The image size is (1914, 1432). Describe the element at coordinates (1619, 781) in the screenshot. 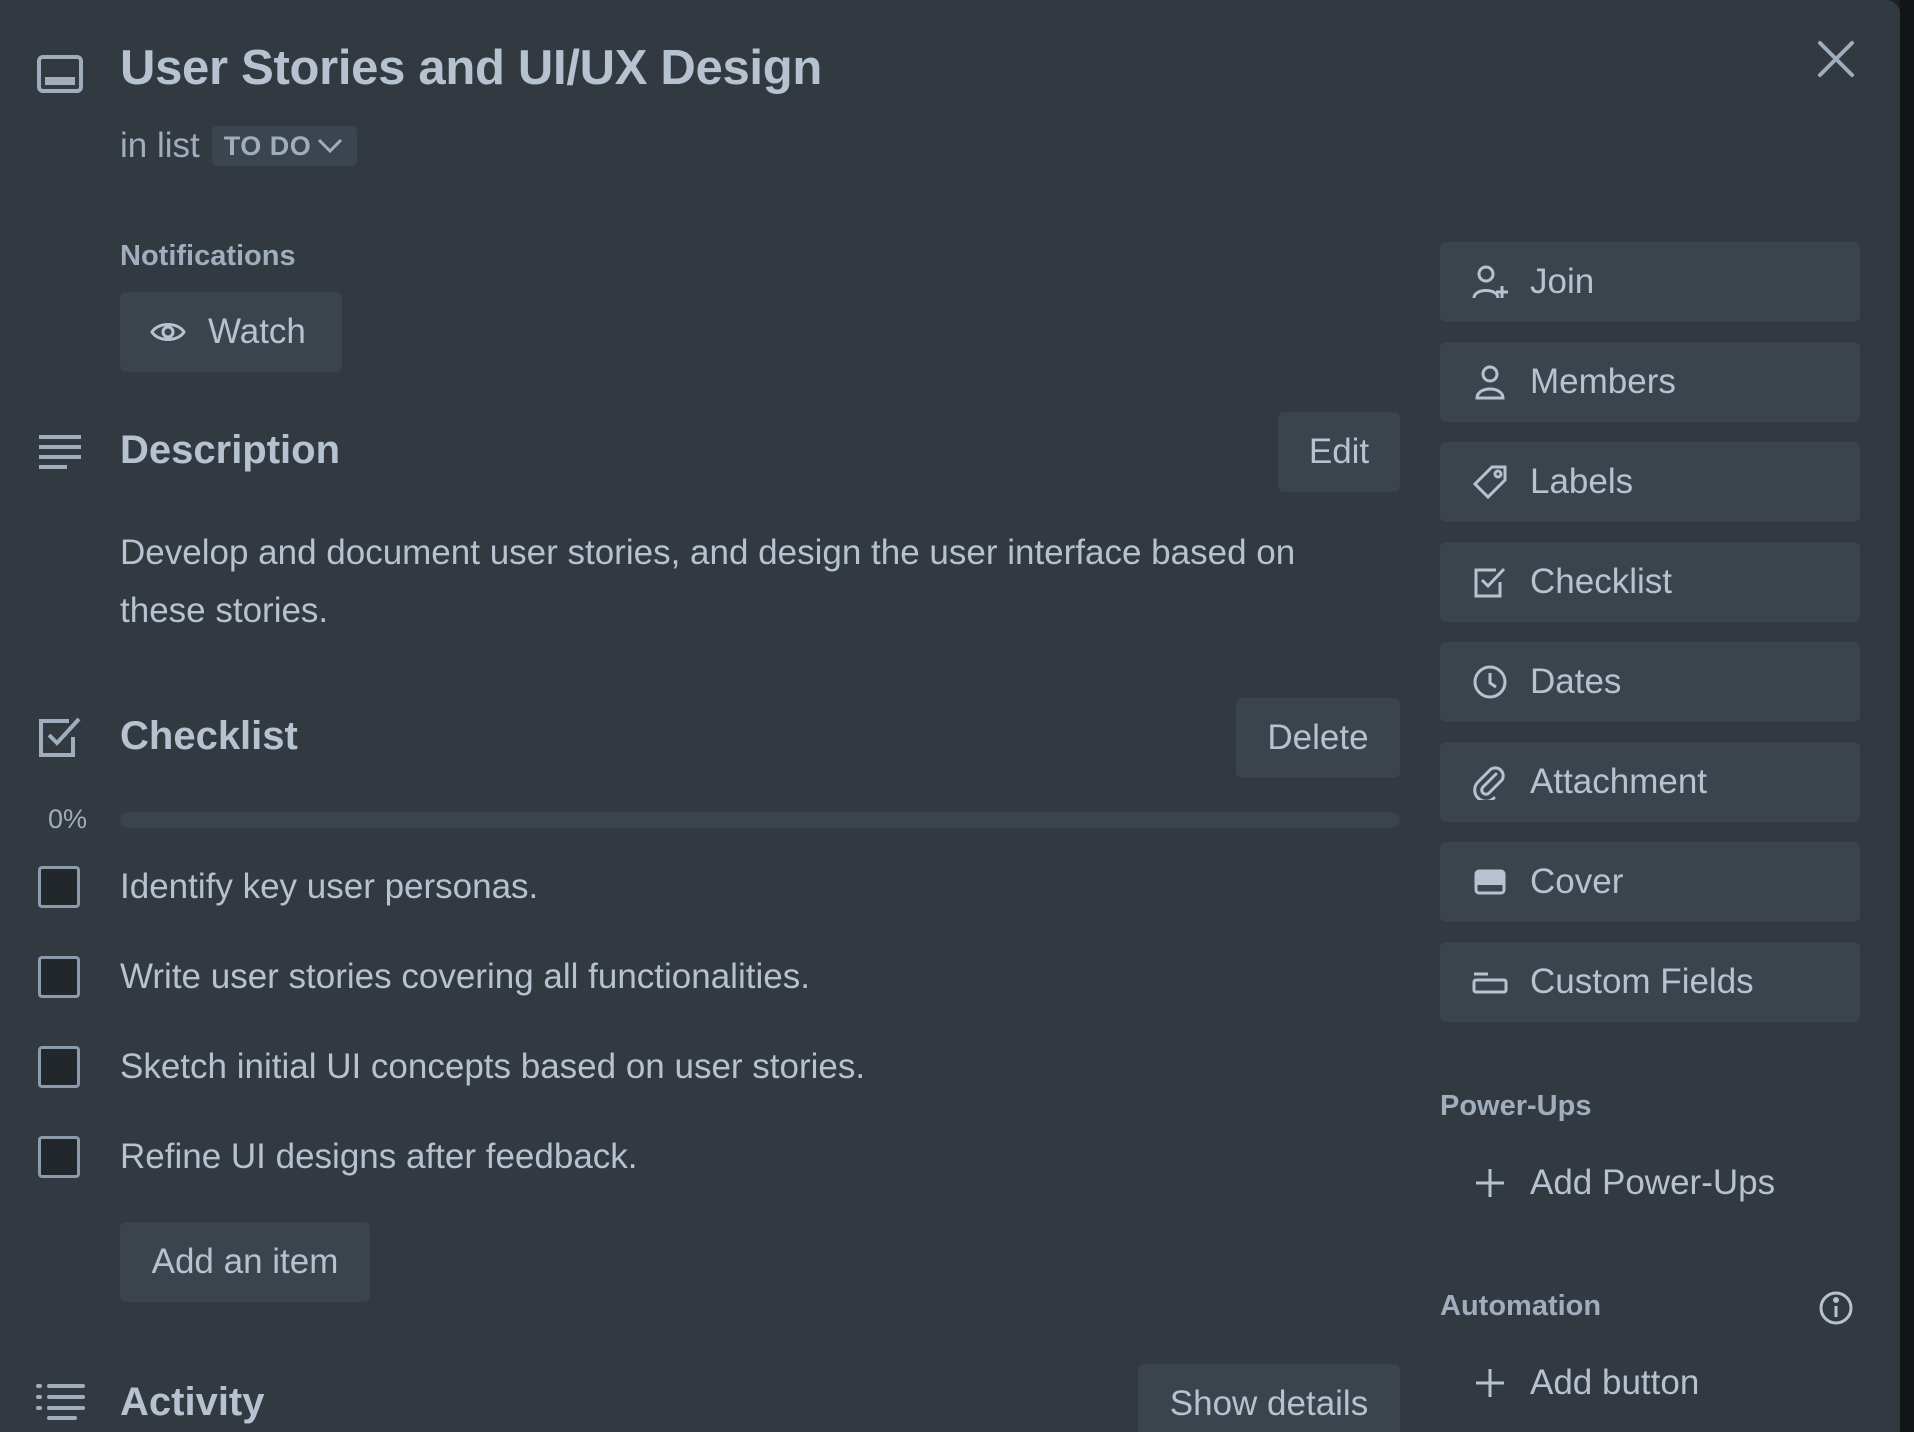

I see `attachment-label: Attachment` at that location.